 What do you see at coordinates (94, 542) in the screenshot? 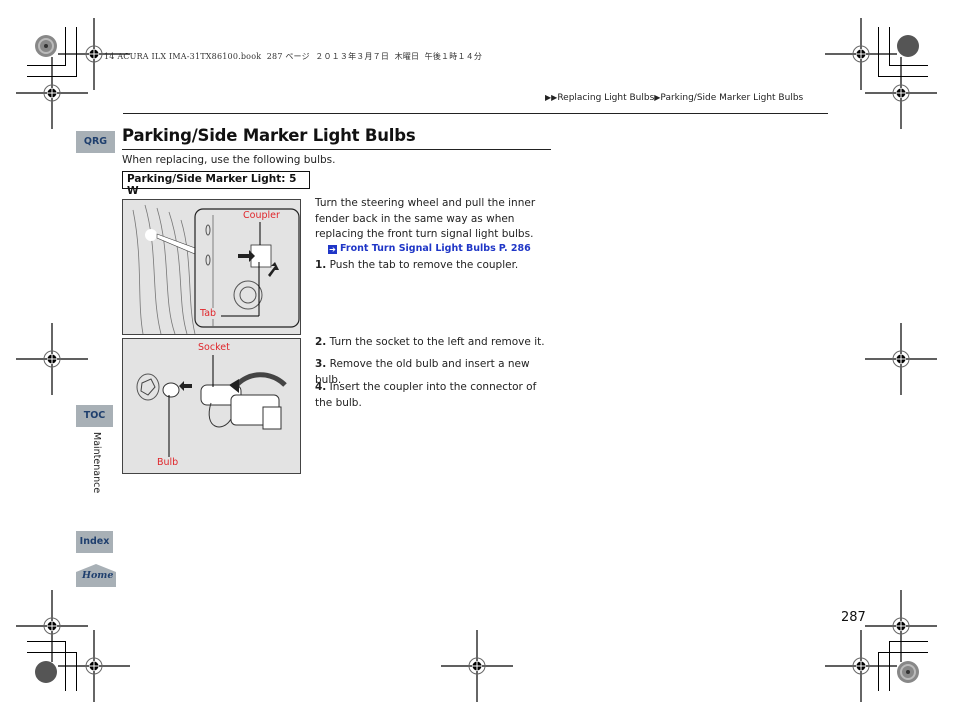
I see `index-tab: Index` at bounding box center [94, 542].